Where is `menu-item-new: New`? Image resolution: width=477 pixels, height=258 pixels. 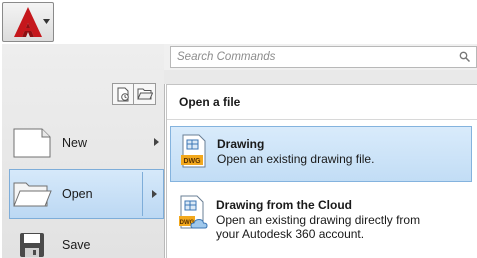 menu-item-new: New is located at coordinates (87, 143).